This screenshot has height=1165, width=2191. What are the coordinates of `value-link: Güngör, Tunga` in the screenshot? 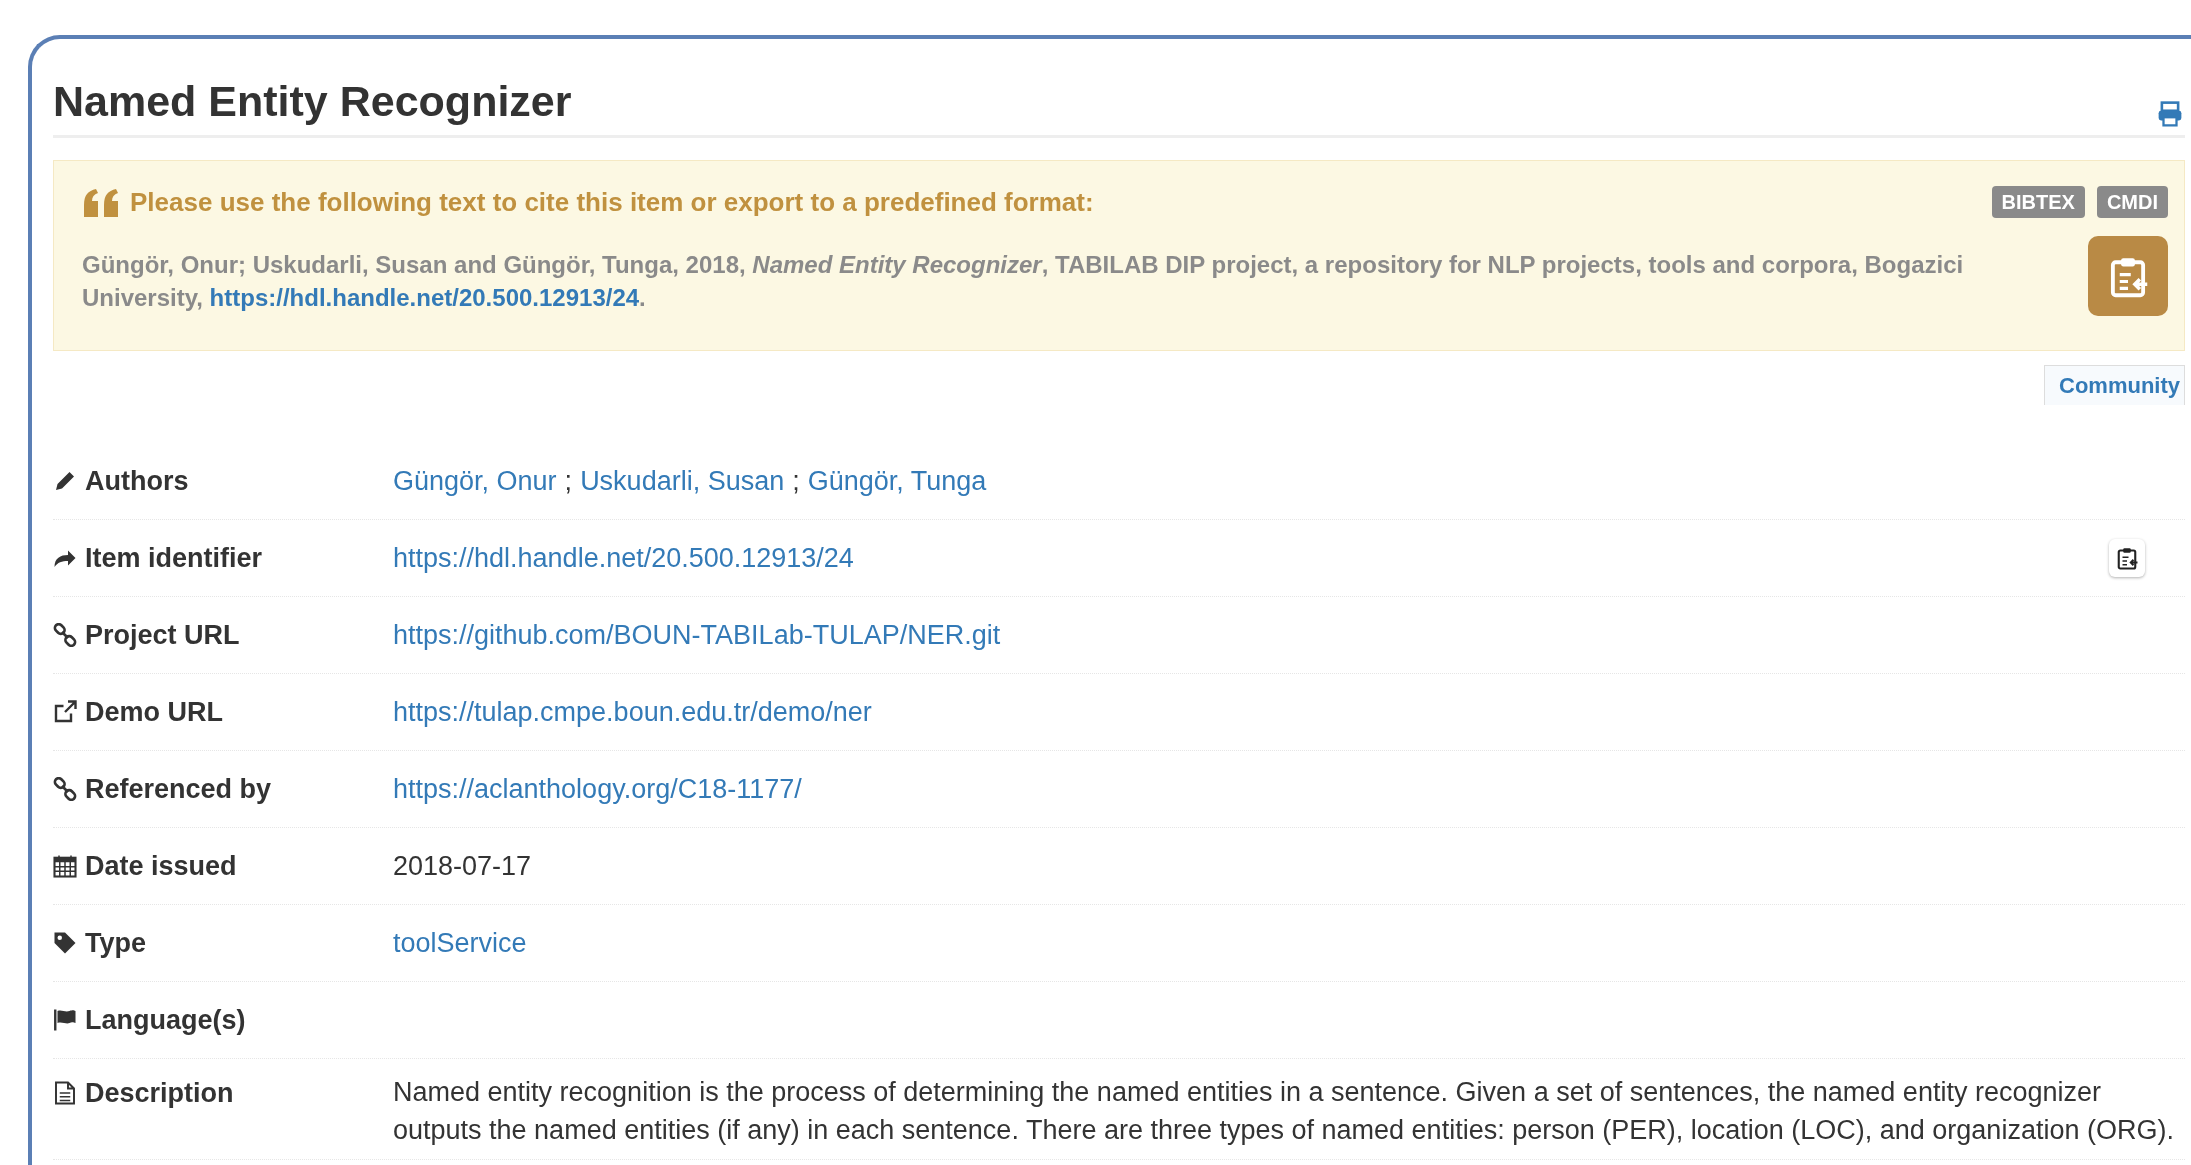 It's located at (897, 480).